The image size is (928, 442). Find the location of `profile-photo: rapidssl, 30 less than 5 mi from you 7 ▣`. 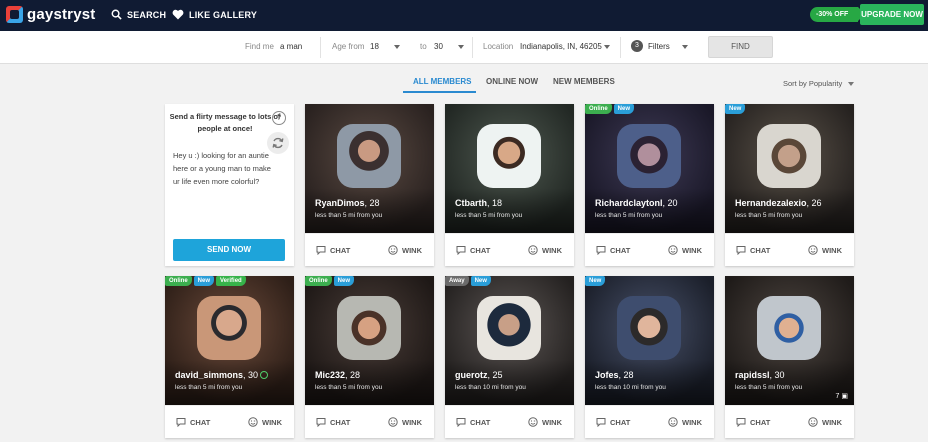

profile-photo: rapidssl, 30 less than 5 mi from you 7 ▣ is located at coordinates (789, 340).